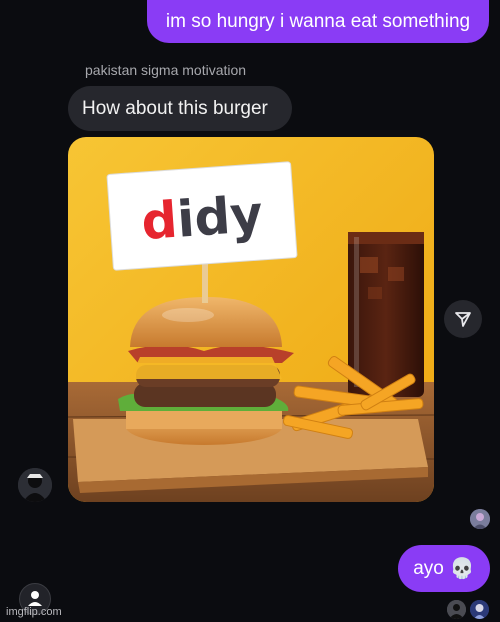 Image resolution: width=500 pixels, height=622 pixels. What do you see at coordinates (166, 70) in the screenshot?
I see `sender-name: pakistan sigma motivation` at bounding box center [166, 70].